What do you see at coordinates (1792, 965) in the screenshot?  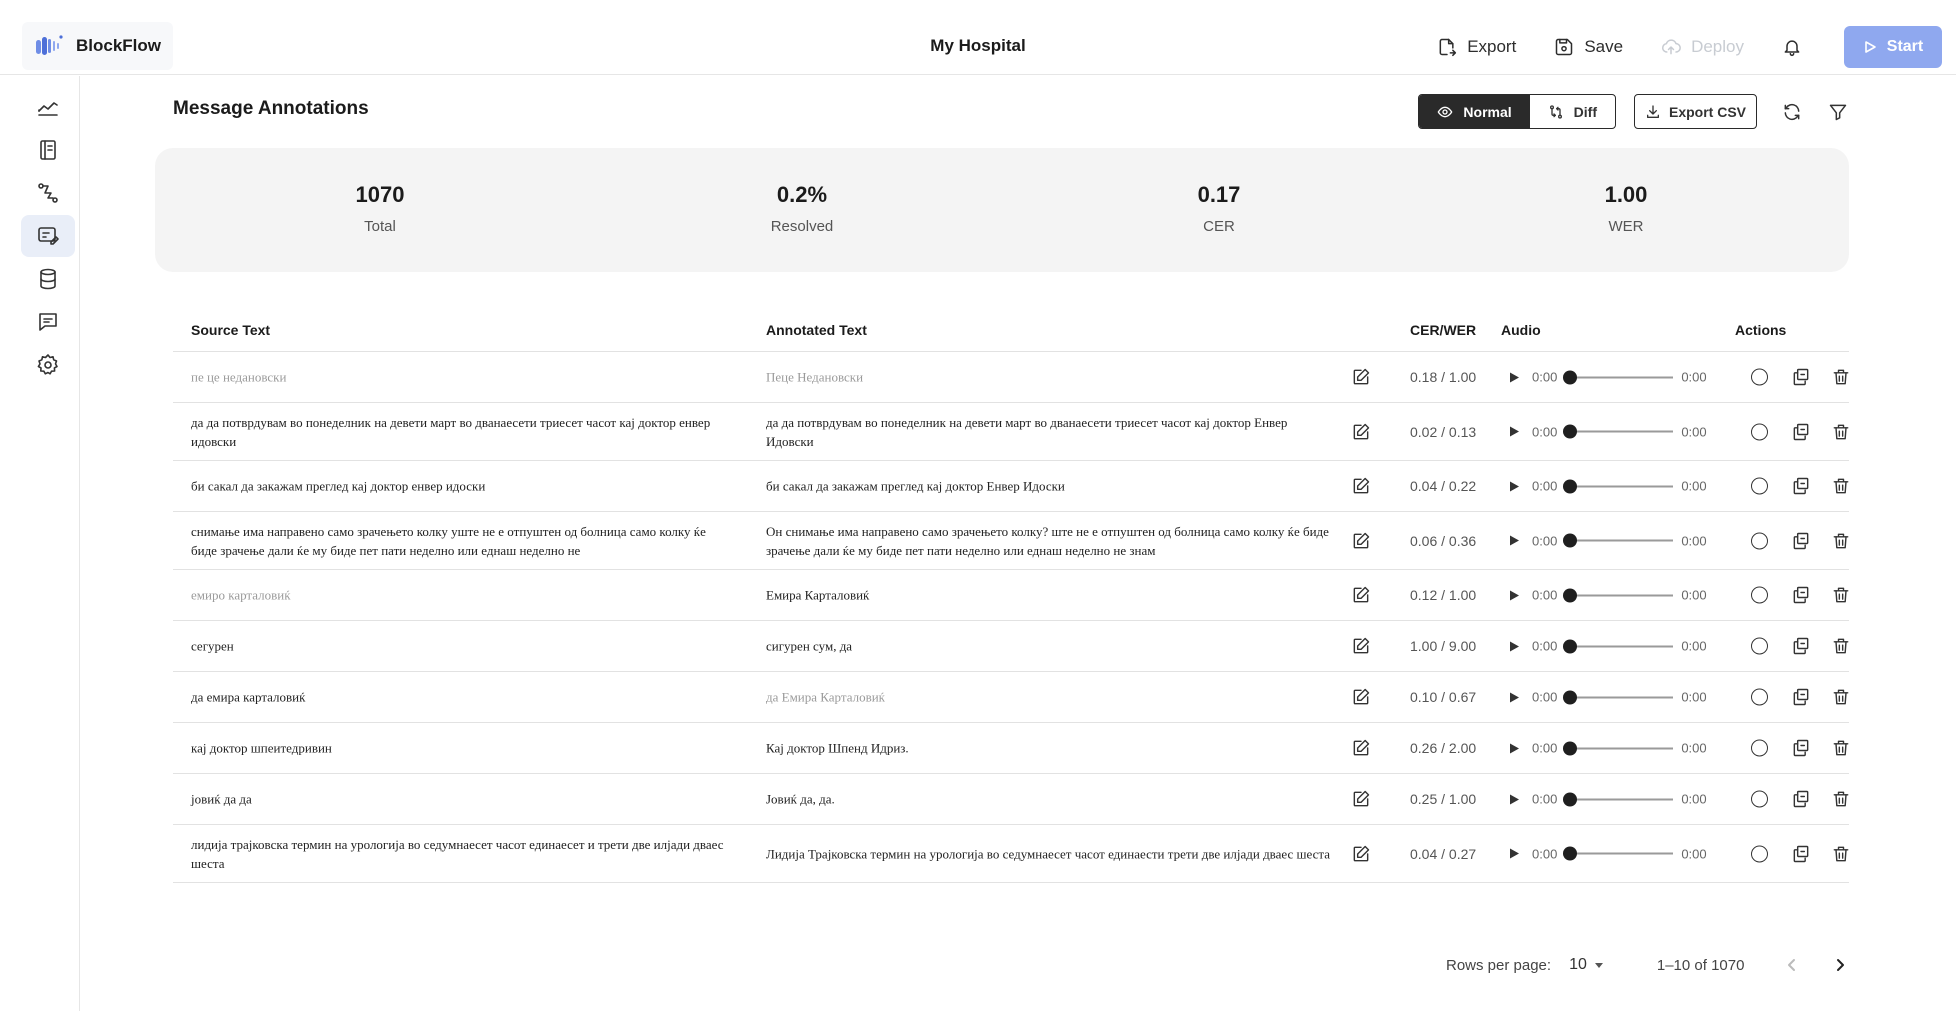 I see `previous-page-button` at bounding box center [1792, 965].